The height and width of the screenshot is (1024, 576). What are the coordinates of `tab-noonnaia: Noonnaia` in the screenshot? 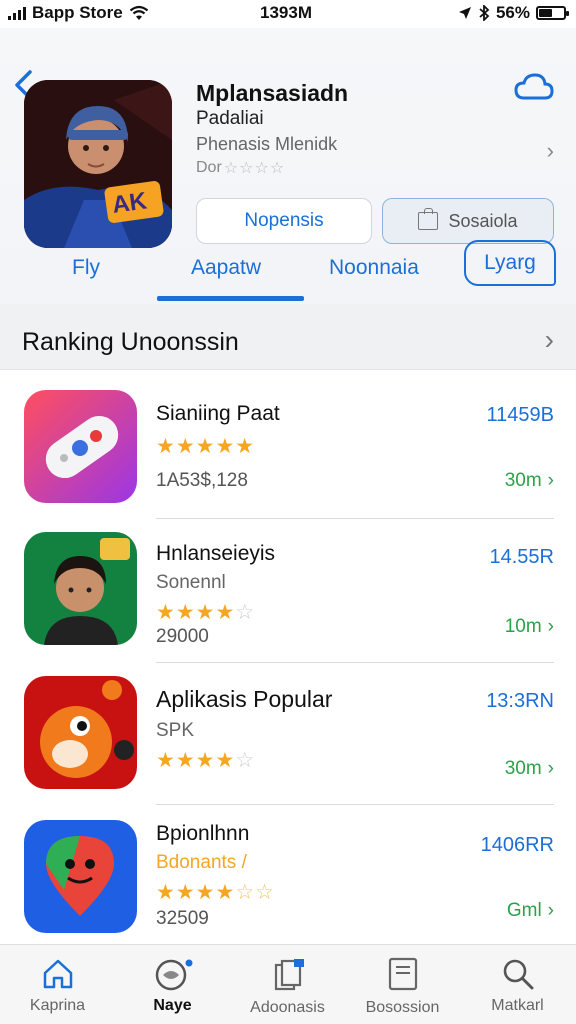 It's located at (374, 268).